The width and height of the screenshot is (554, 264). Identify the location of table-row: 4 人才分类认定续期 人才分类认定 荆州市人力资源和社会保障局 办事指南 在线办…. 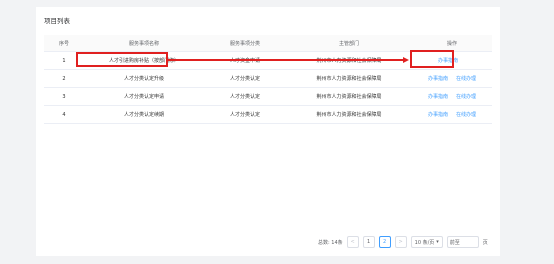
(268, 115).